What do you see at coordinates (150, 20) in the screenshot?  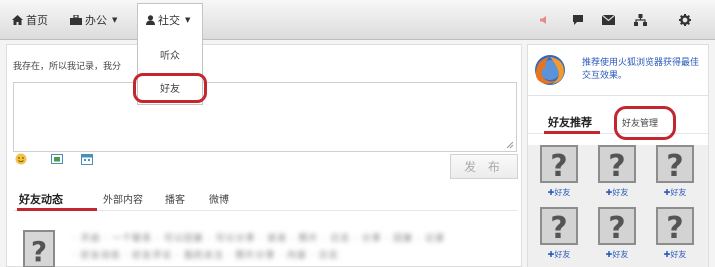 I see `user-icon` at bounding box center [150, 20].